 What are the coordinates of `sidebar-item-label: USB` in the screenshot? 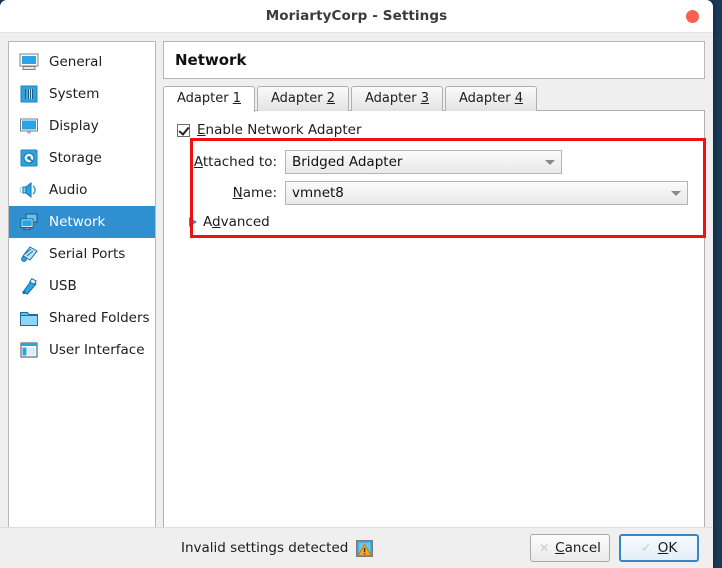 It's located at (63, 286).